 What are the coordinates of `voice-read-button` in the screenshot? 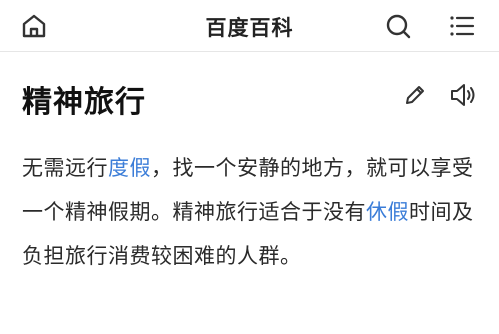 It's located at (464, 95).